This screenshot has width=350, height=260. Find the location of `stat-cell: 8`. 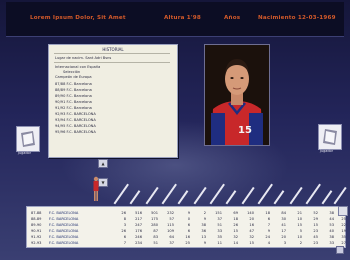

stat-cell: 8 is located at coordinates (124, 219).